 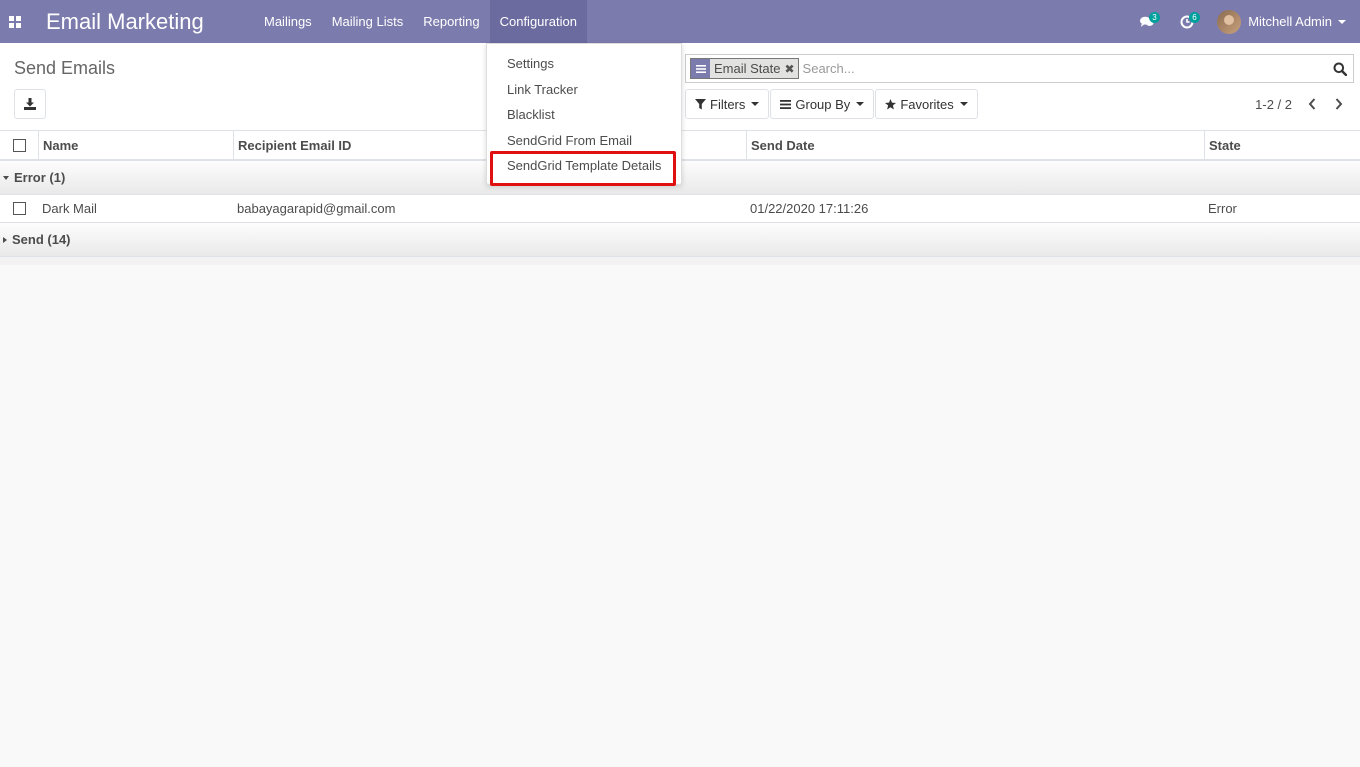 I want to click on column-header-name: Name, so click(x=135, y=145).